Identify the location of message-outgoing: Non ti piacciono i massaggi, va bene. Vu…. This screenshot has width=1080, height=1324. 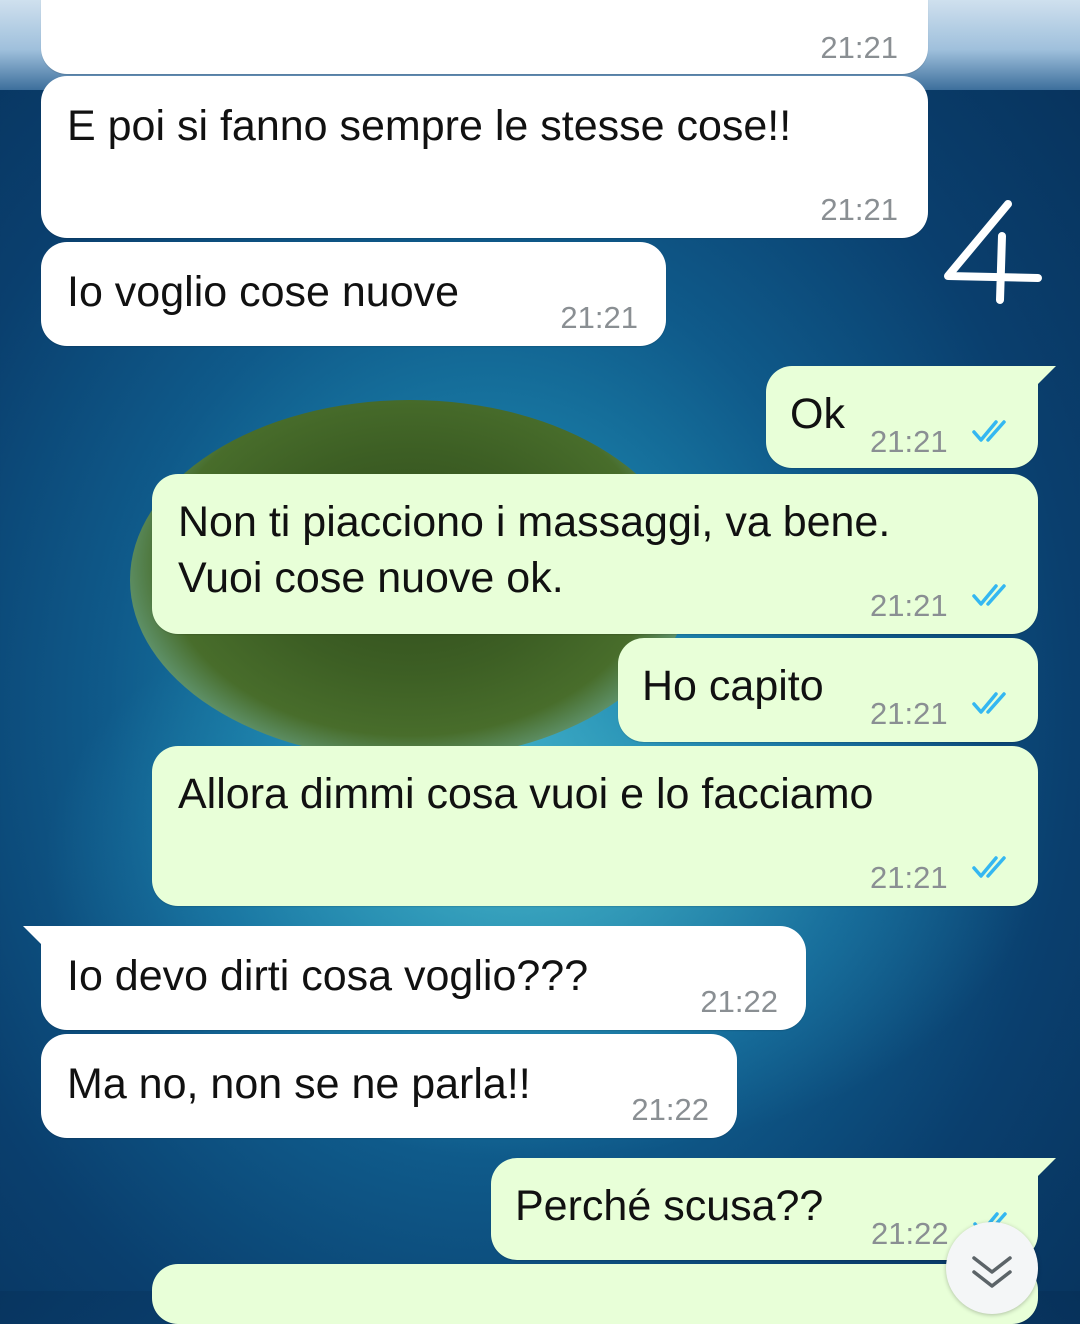
(595, 554).